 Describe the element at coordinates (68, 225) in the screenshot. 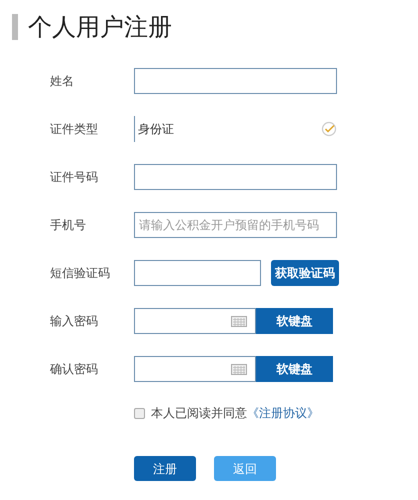

I see `field-label: 手机号` at that location.